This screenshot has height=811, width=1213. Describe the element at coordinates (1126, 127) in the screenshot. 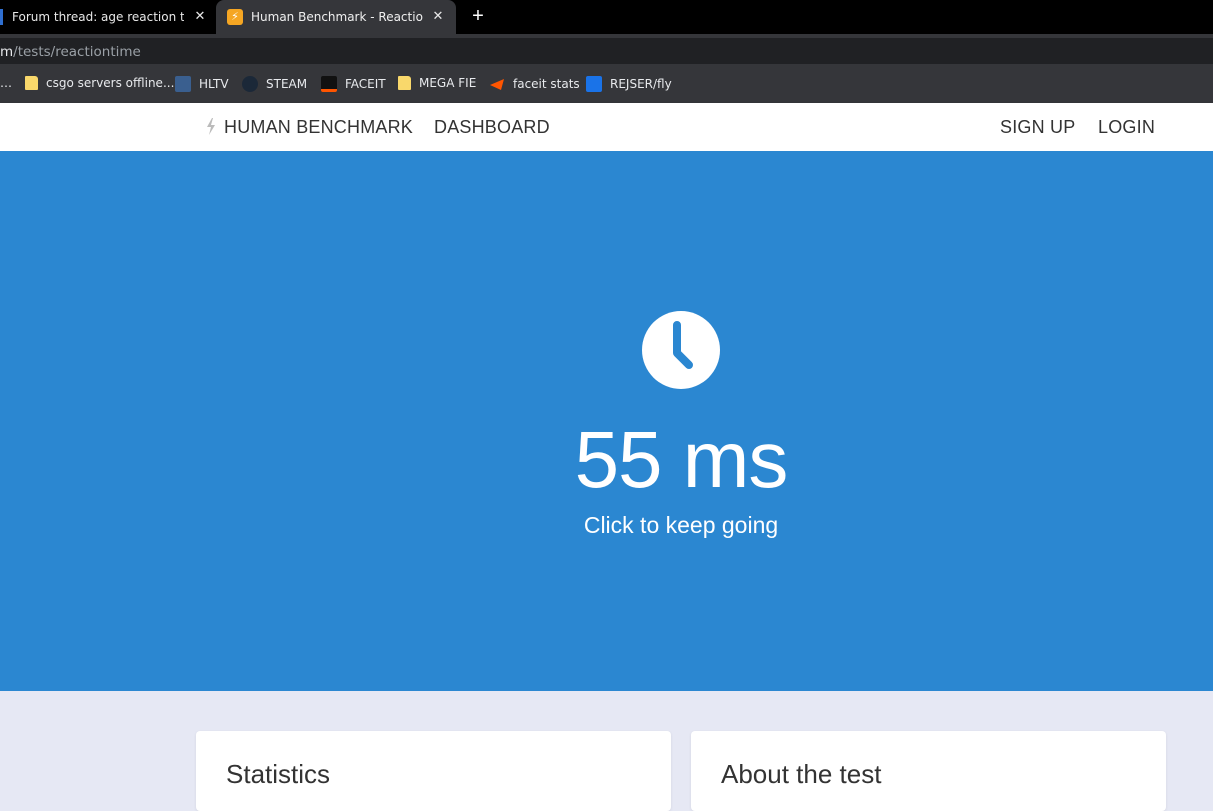

I see `login-link: LOGIN` at that location.